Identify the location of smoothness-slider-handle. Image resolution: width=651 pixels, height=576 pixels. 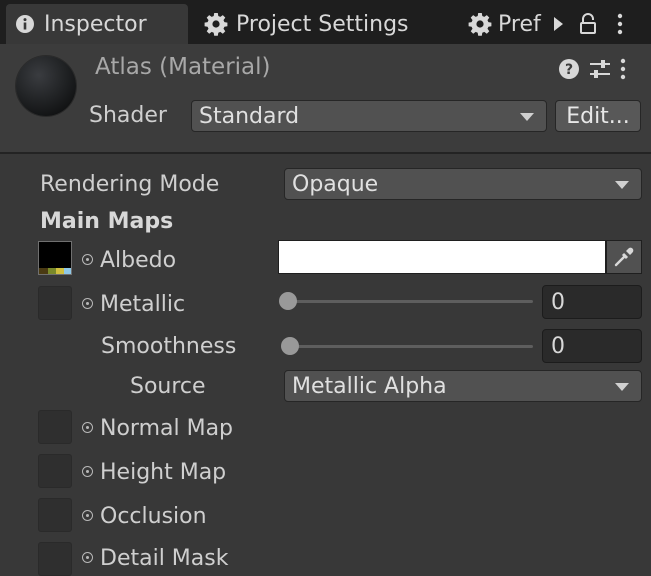
(290, 346).